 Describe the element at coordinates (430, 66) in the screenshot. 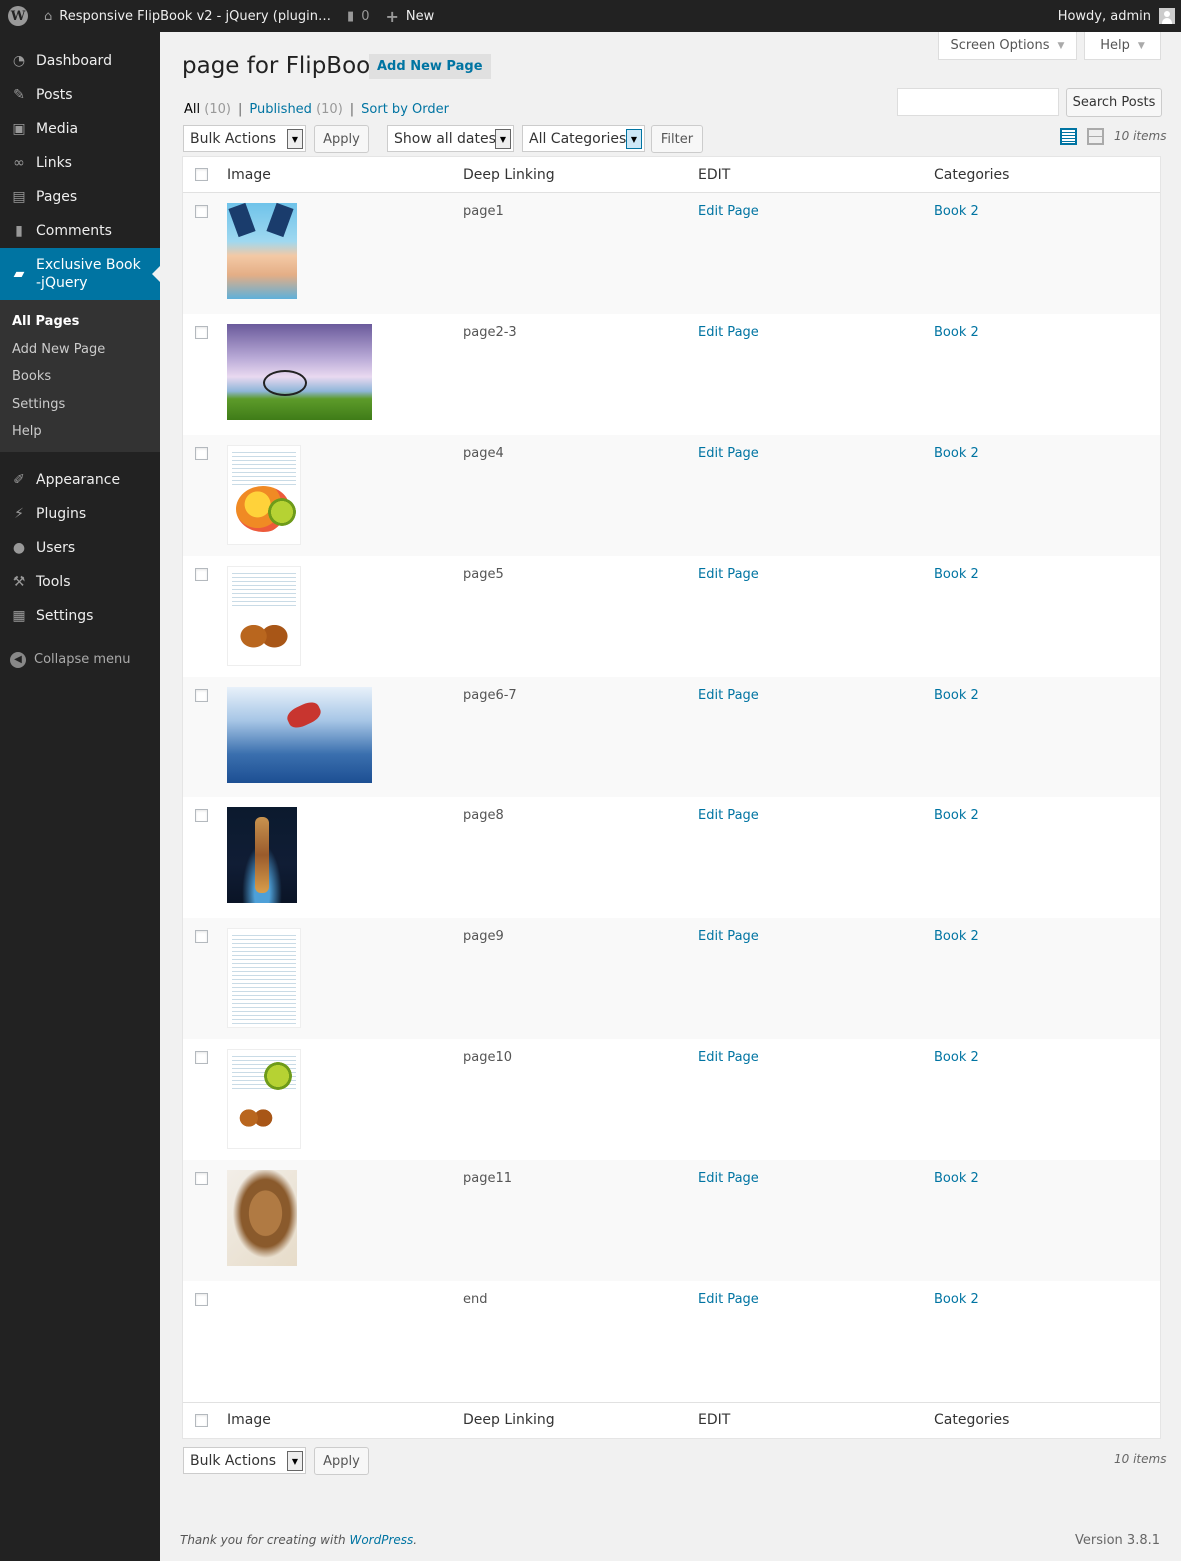

I see `add-new-page-button: Add New Page` at that location.